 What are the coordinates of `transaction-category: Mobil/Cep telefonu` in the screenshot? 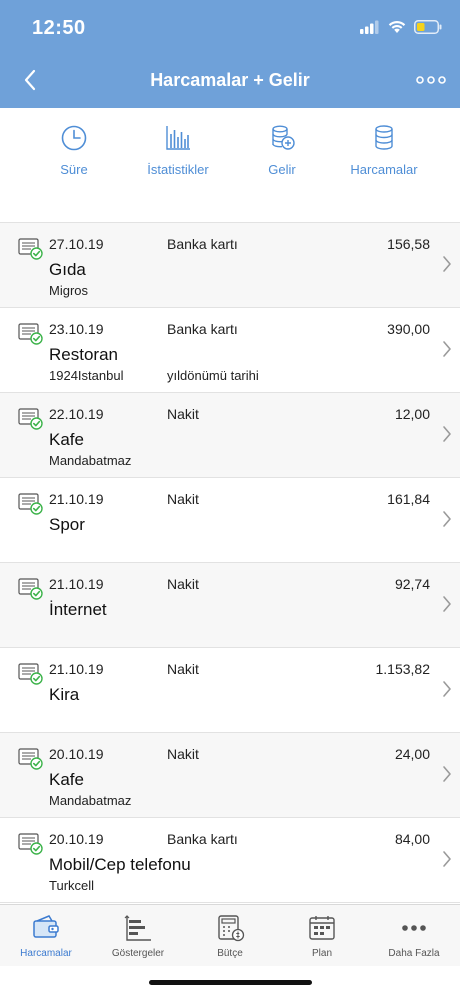 It's located at (120, 864).